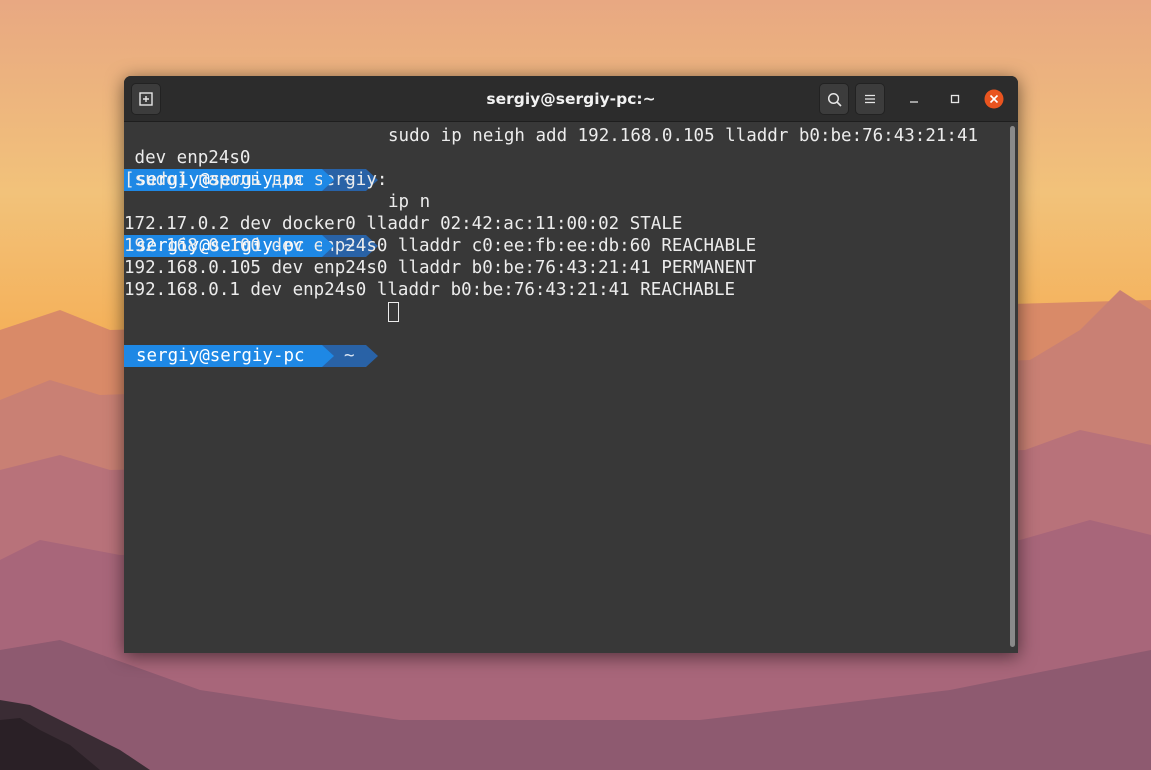 This screenshot has height=770, width=1151. I want to click on new-tab-button, so click(146, 99).